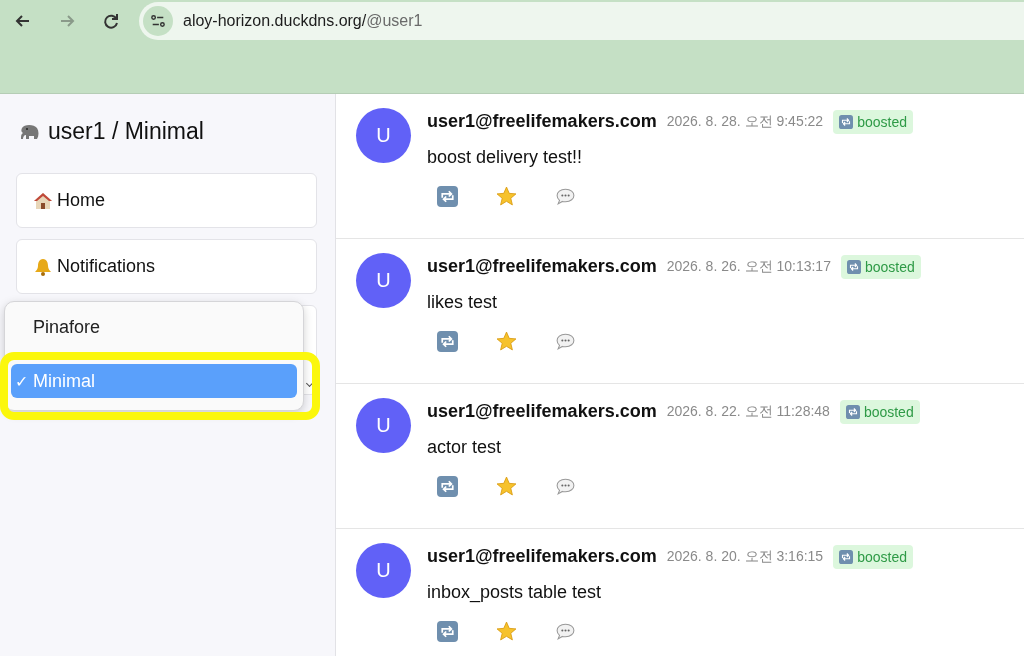 The height and width of the screenshot is (656, 1024). Describe the element at coordinates (515, 592) in the screenshot. I see `post-text: inbox_posts table test` at that location.